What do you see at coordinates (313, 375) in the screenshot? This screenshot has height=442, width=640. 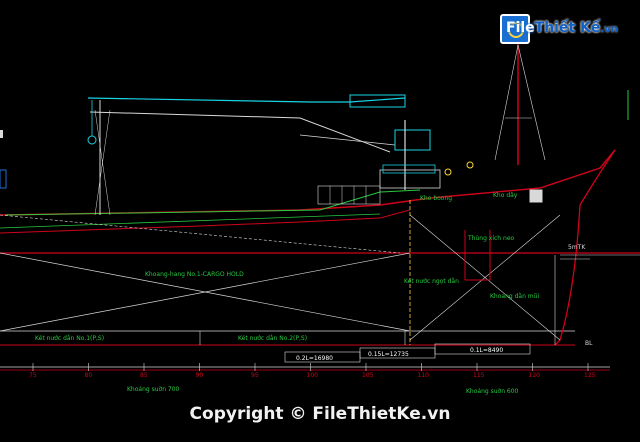 I see `frame-tick-label: 100` at bounding box center [313, 375].